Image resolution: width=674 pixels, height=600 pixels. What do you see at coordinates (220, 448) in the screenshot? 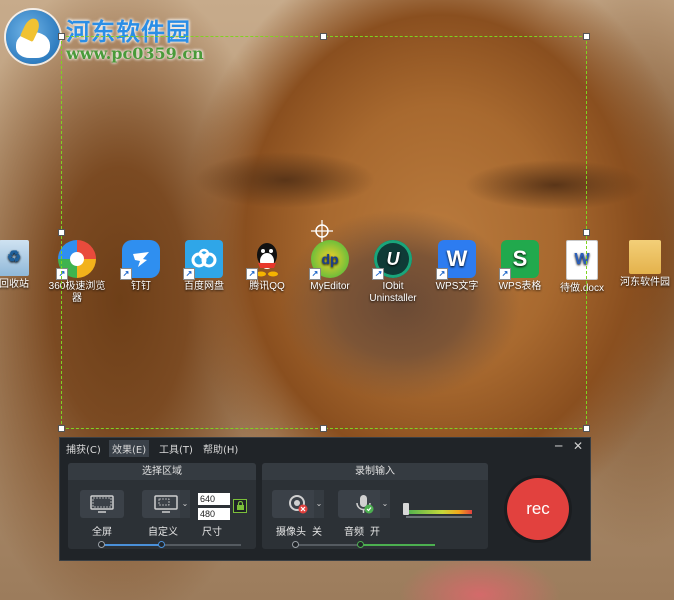
I see `menu-help: 帮助(H)` at bounding box center [220, 448].